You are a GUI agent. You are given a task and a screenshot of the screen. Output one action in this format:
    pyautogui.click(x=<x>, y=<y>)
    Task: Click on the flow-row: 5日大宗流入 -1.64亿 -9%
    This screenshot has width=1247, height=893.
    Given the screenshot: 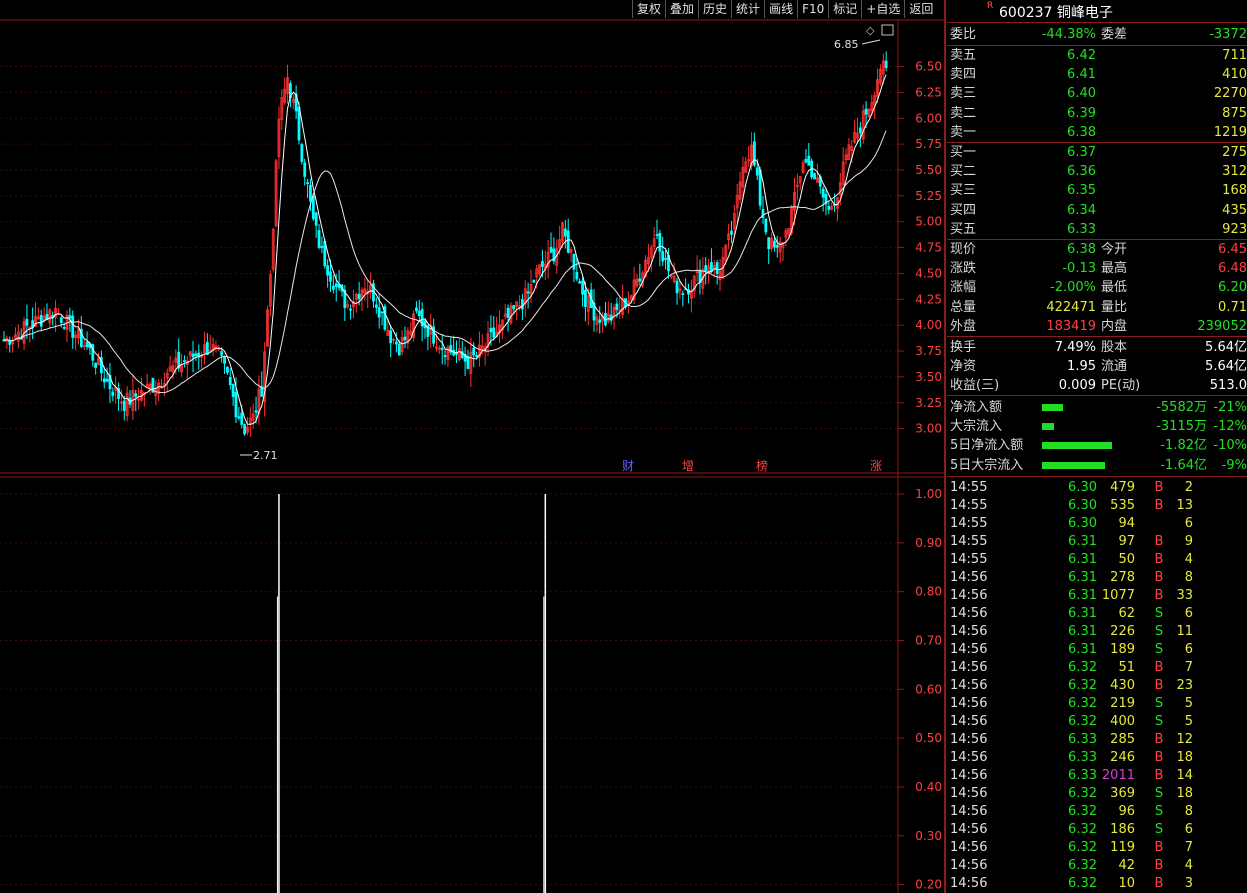 What is the action you would take?
    pyautogui.click(x=1097, y=465)
    